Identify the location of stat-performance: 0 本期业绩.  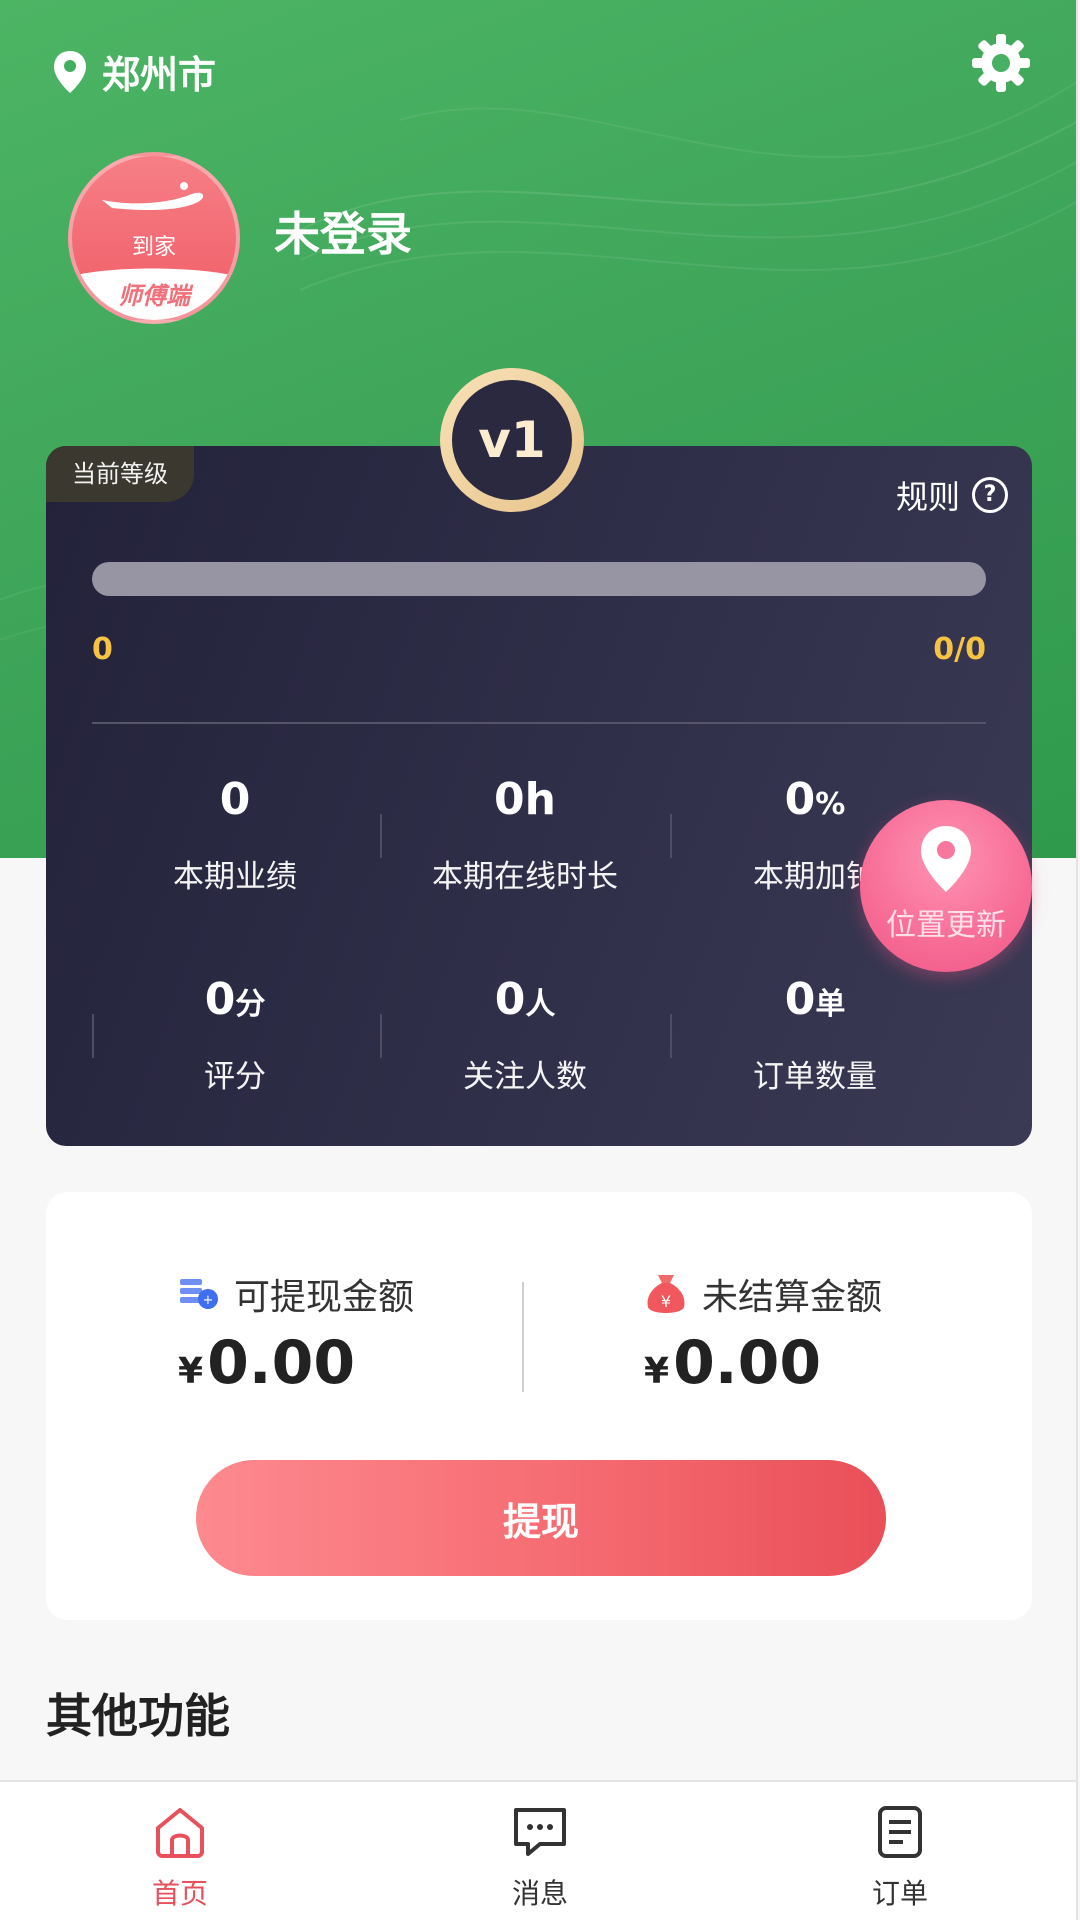
(235, 834).